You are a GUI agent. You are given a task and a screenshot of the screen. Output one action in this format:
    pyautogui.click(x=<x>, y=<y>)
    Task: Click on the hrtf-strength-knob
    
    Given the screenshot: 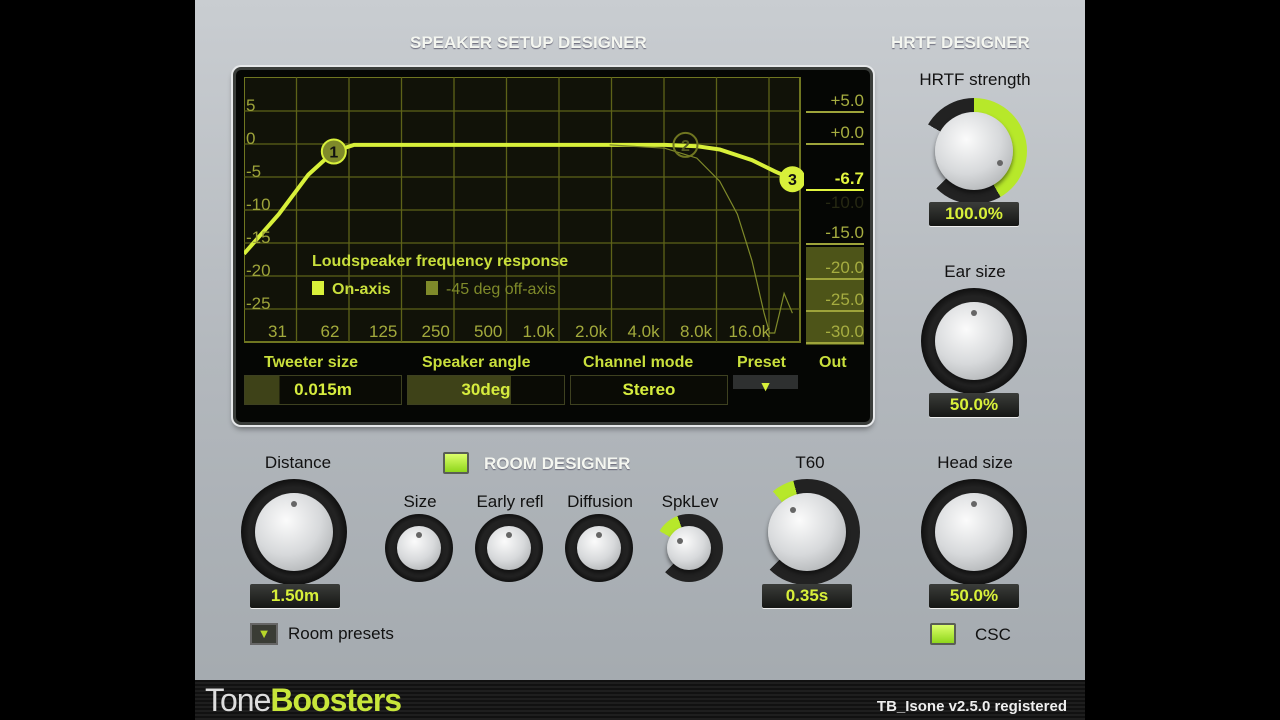 What is the action you would take?
    pyautogui.click(x=974, y=151)
    